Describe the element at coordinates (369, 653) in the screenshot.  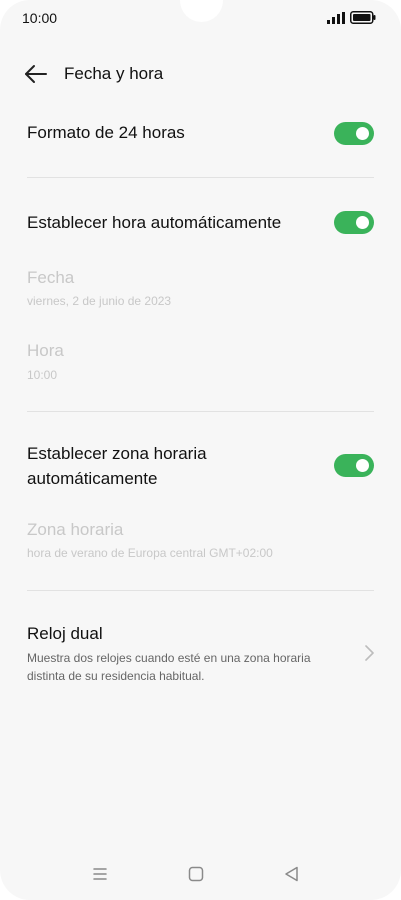
I see `chevron-right-icon` at that location.